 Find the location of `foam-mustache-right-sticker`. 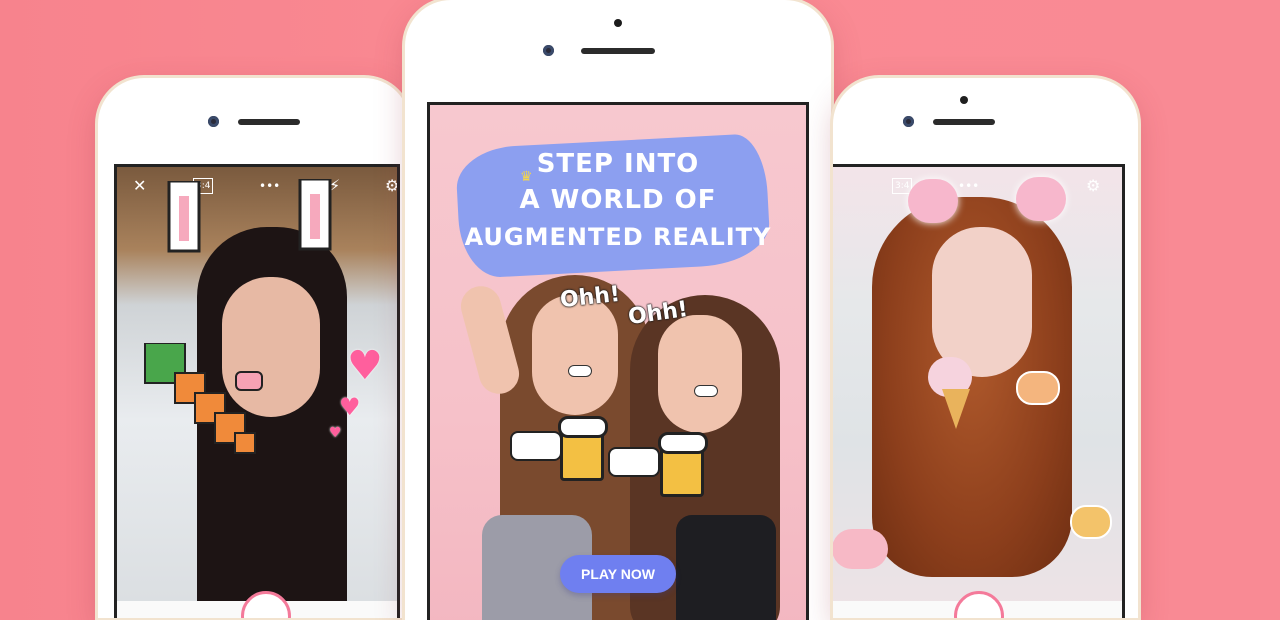

foam-mustache-right-sticker is located at coordinates (706, 391).